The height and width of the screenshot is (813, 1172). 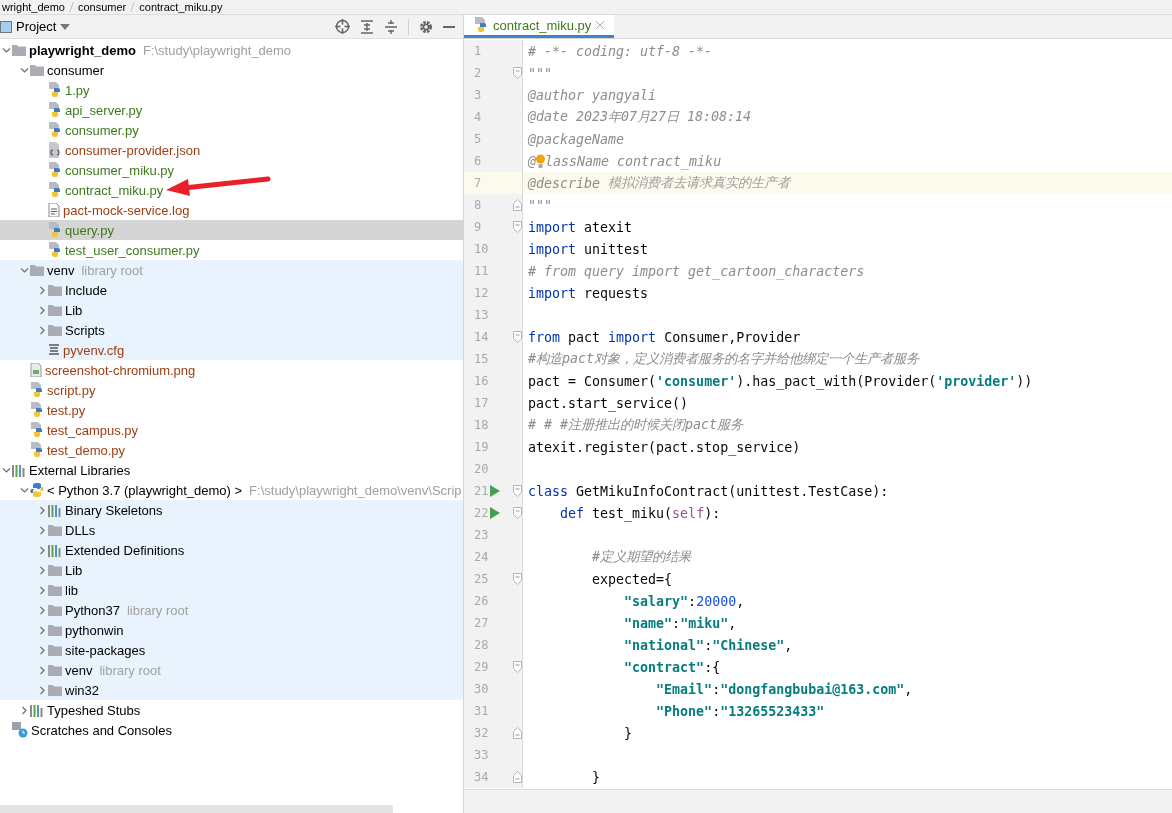 What do you see at coordinates (540, 161) in the screenshot?
I see `lightbulb-icon` at bounding box center [540, 161].